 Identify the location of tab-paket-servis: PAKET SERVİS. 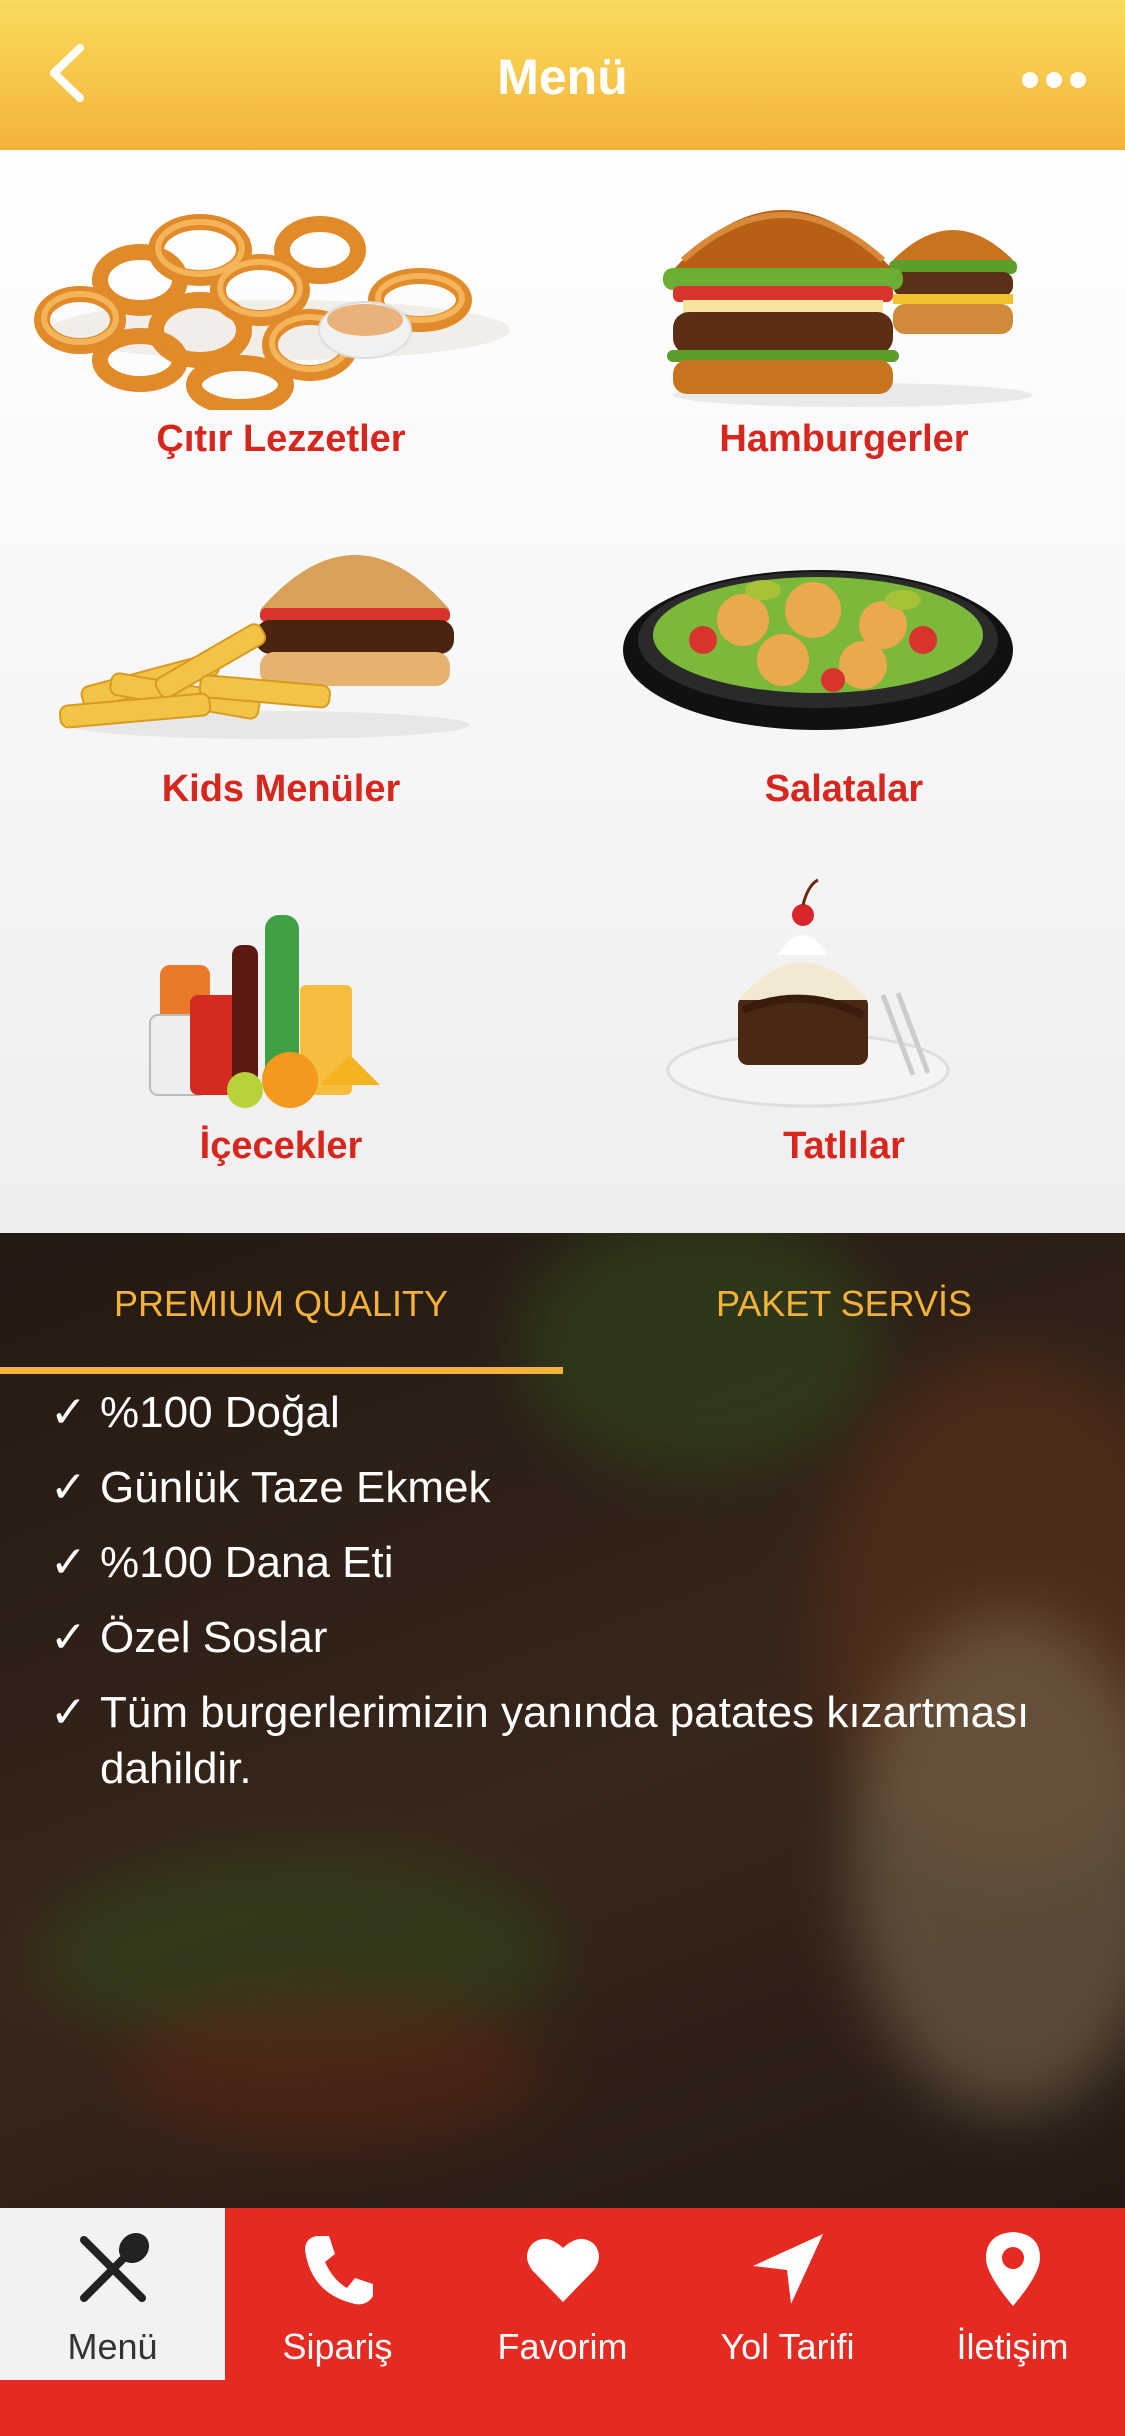
(844, 1304).